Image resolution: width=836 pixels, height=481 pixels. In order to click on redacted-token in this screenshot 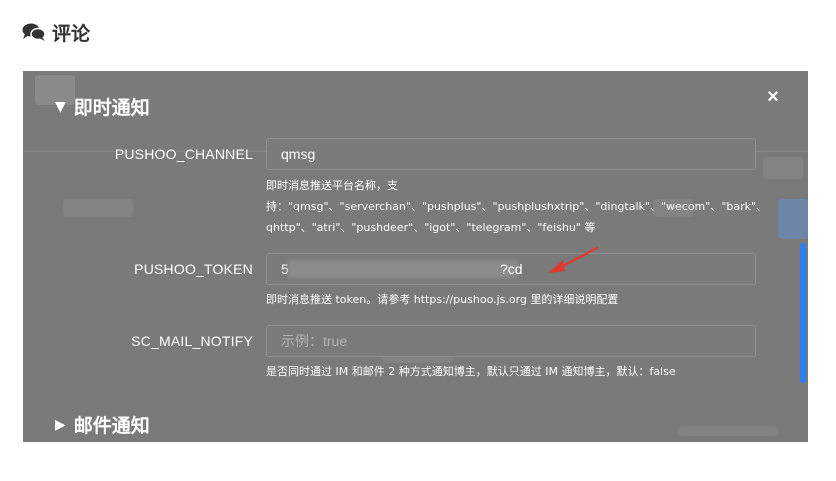, I will do `click(403, 269)`.